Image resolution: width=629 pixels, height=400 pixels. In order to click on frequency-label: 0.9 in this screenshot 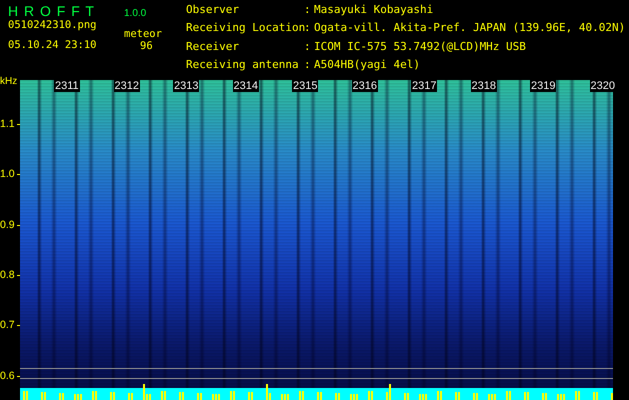, I will do `click(7, 224)`.